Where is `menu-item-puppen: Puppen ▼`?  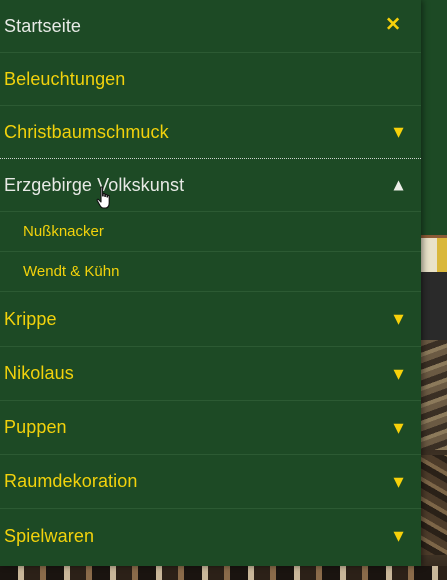
menu-item-puppen: Puppen ▼ is located at coordinates (210, 428).